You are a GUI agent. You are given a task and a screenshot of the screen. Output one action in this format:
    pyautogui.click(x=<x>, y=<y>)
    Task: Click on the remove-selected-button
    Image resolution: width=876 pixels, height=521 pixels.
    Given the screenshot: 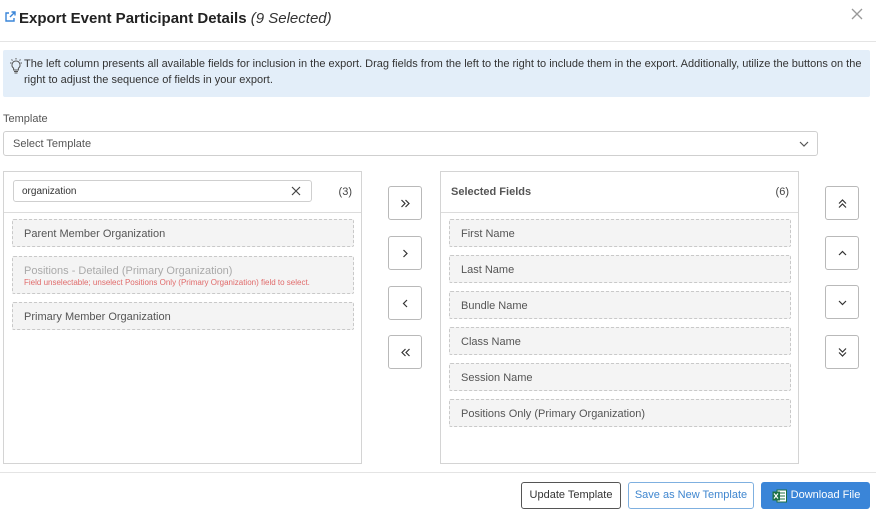 What is the action you would take?
    pyautogui.click(x=405, y=303)
    